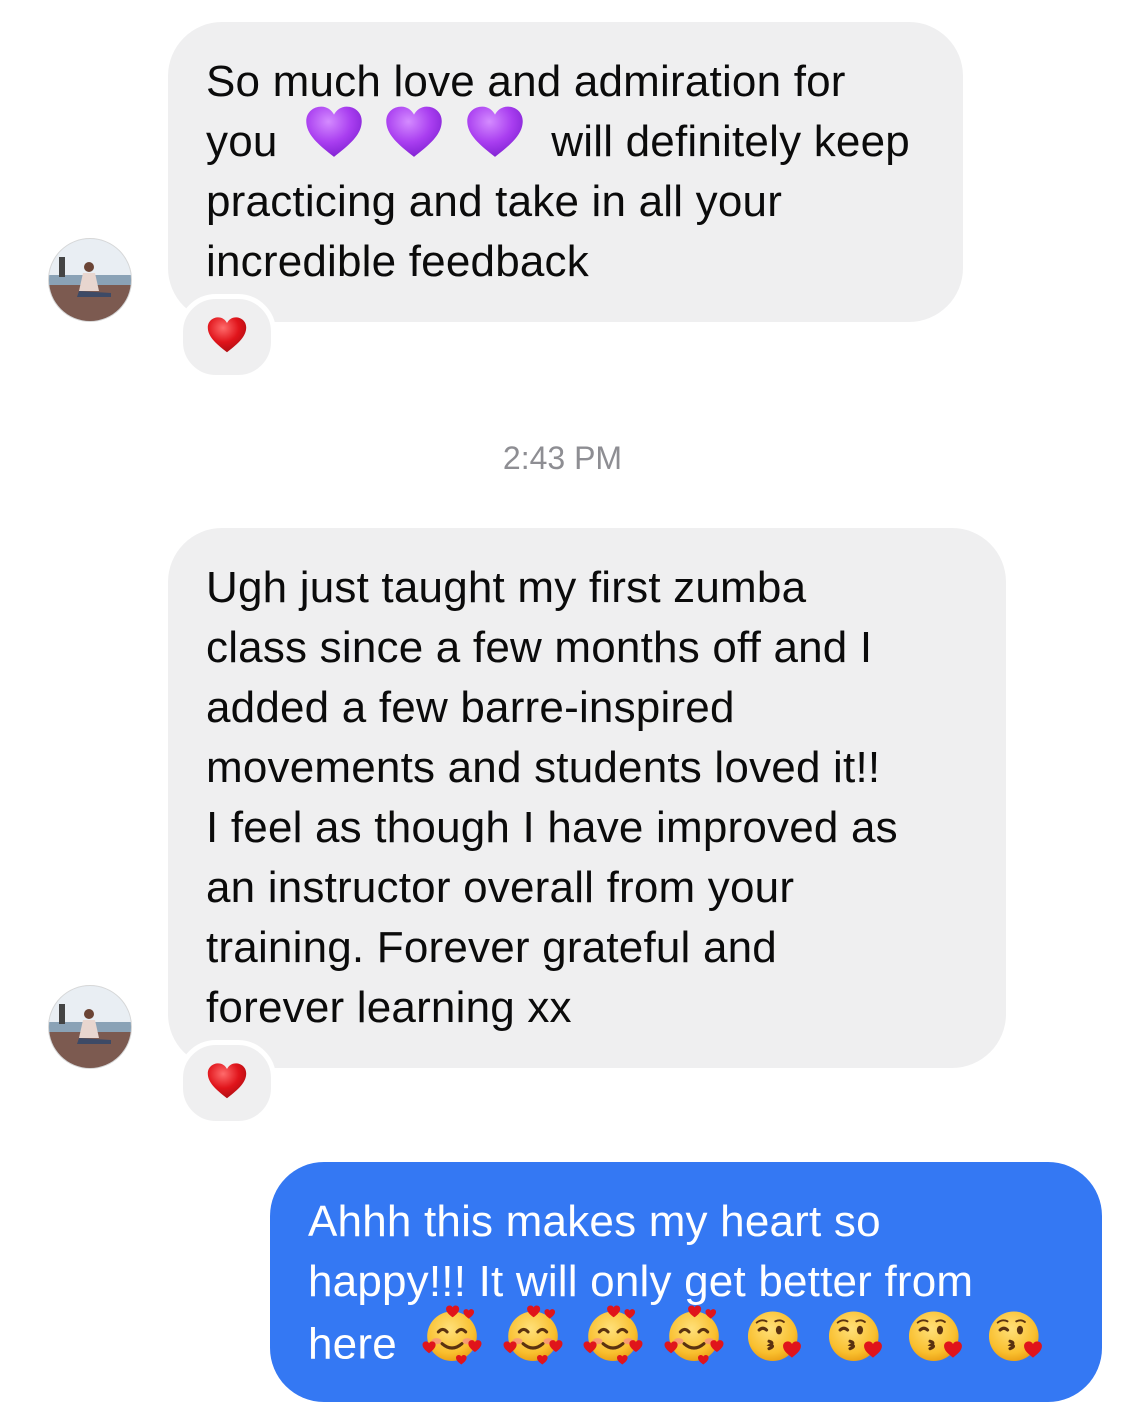 This screenshot has width=1125, height=1413. I want to click on message-line: practicing and take in all your, so click(494, 201).